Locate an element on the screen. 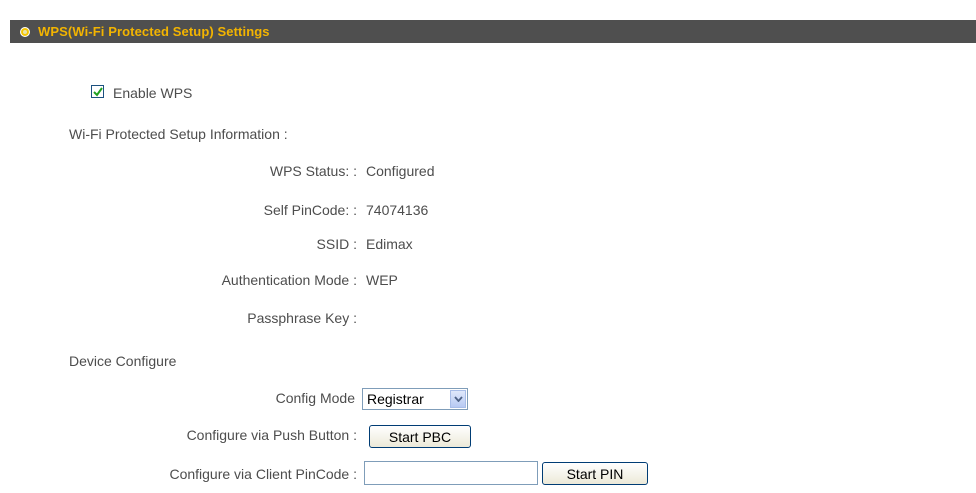 The width and height of the screenshot is (976, 493). auth-mode-label: Authentication Mode : is located at coordinates (289, 280).